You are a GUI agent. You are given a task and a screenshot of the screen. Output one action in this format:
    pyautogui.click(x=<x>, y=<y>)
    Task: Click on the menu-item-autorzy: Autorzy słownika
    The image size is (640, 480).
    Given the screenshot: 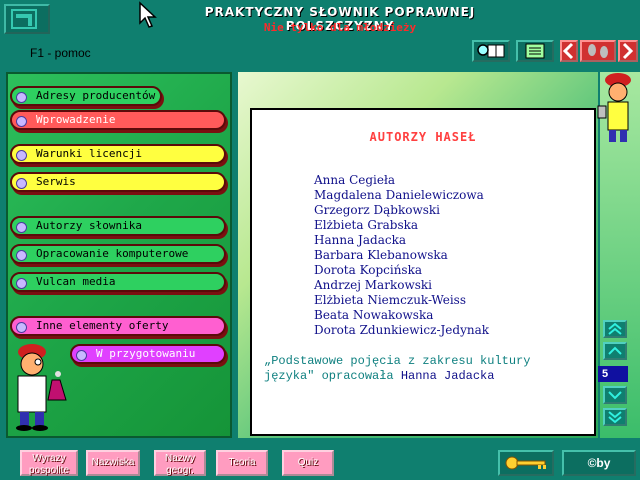 What is the action you would take?
    pyautogui.click(x=118, y=226)
    